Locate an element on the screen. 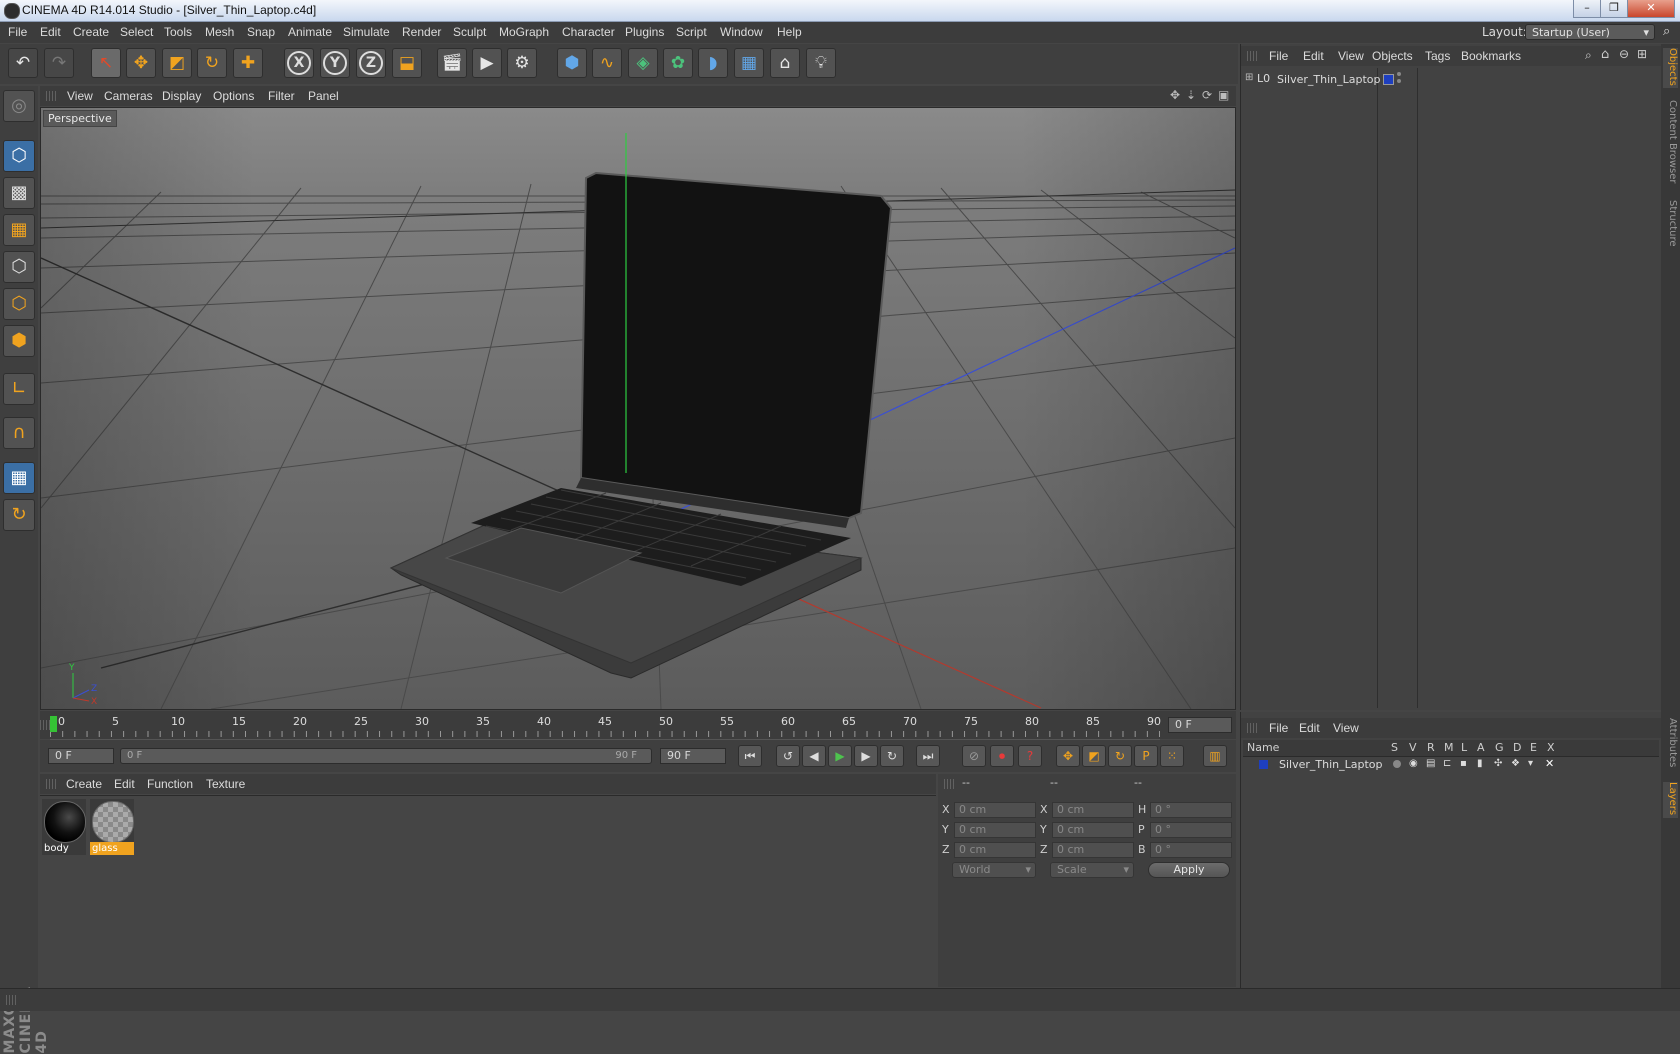  menu-plugins: Plugins is located at coordinates (644, 32).